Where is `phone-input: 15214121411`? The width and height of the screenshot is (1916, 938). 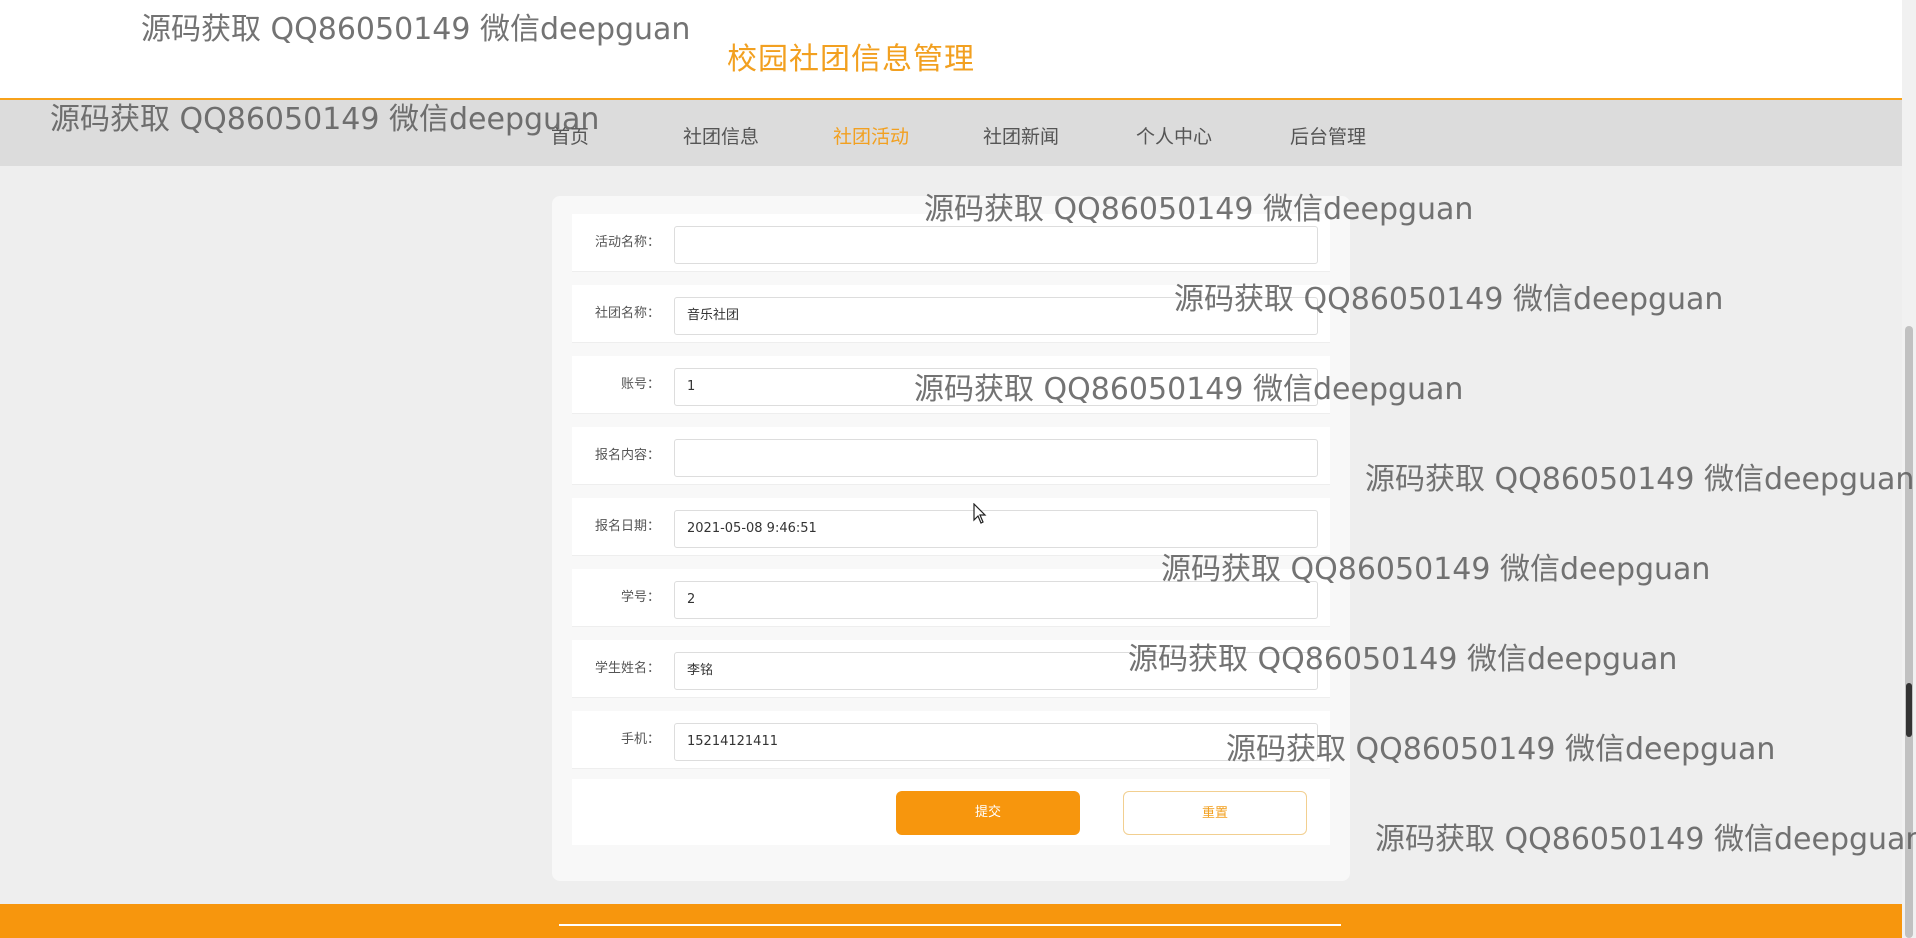
phone-input: 15214121411 is located at coordinates (996, 742).